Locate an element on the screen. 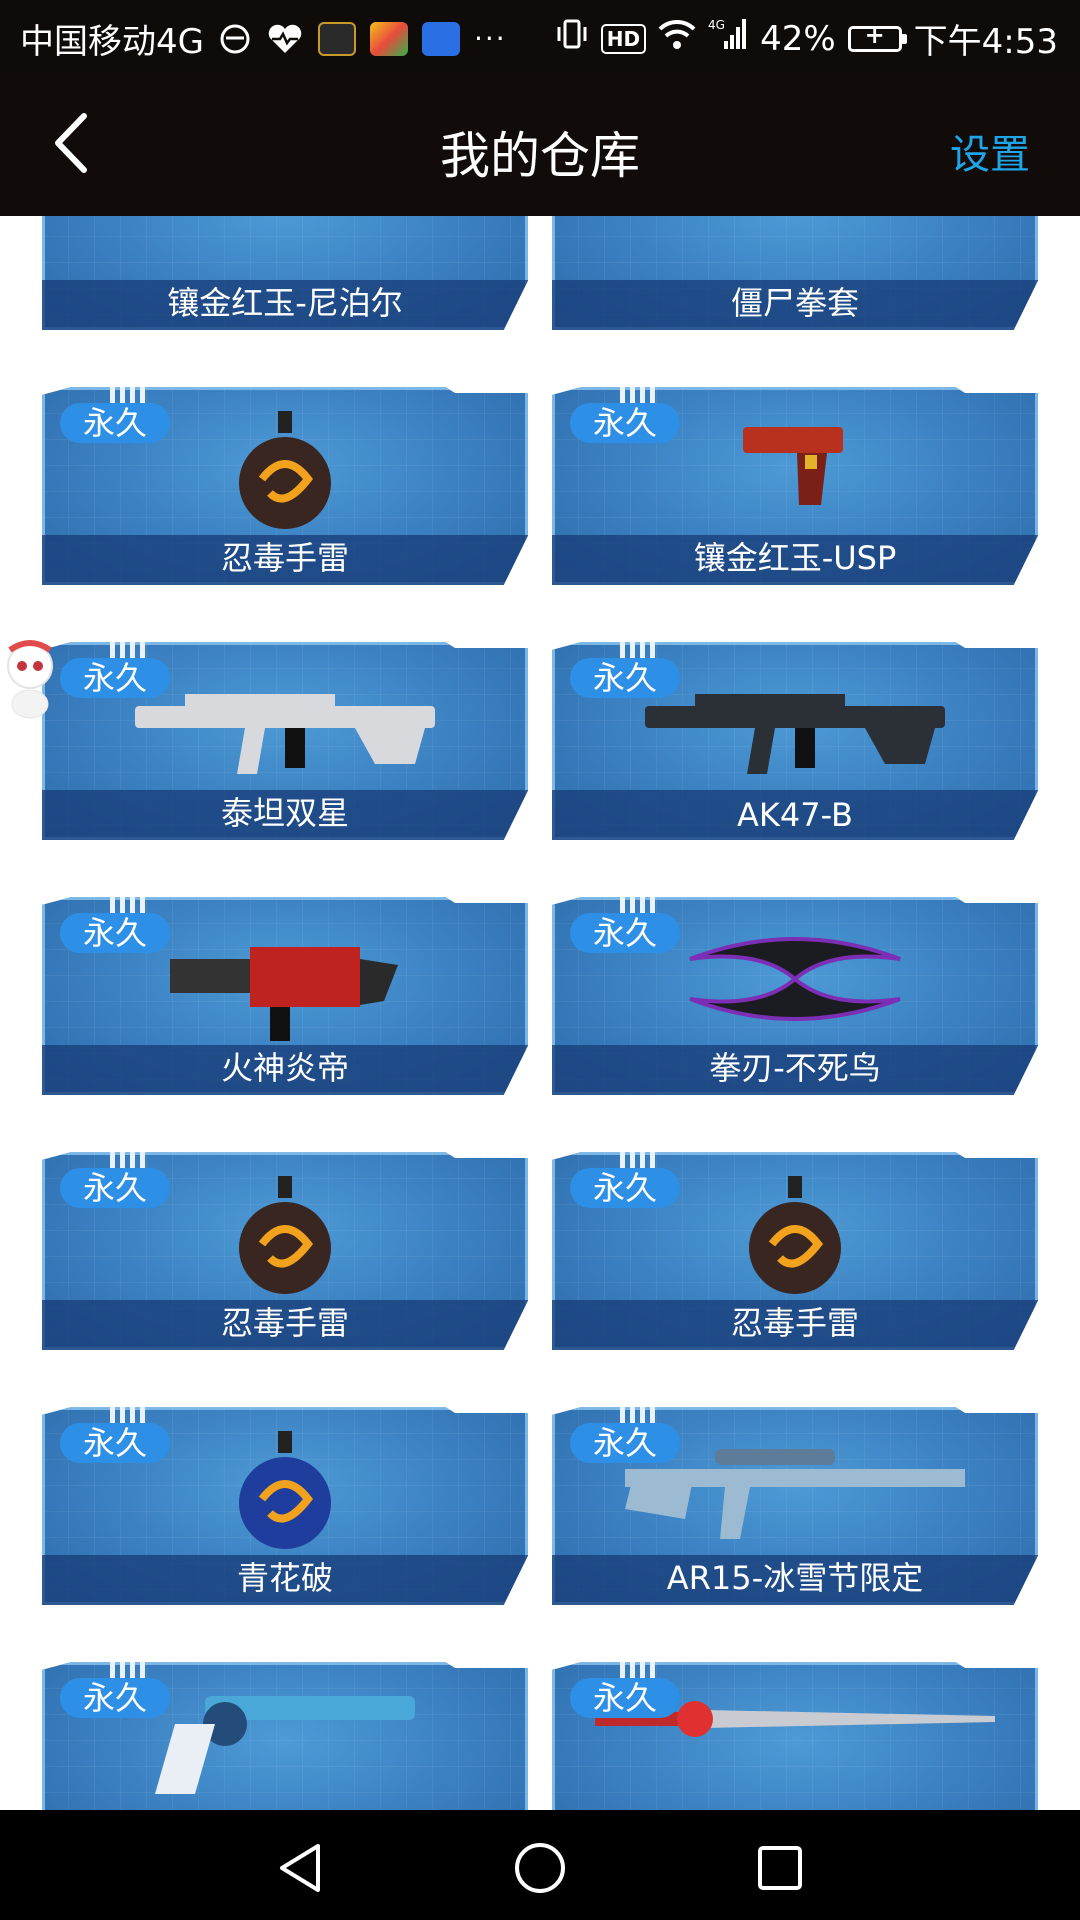  glasses-icon is located at coordinates (235, 39).